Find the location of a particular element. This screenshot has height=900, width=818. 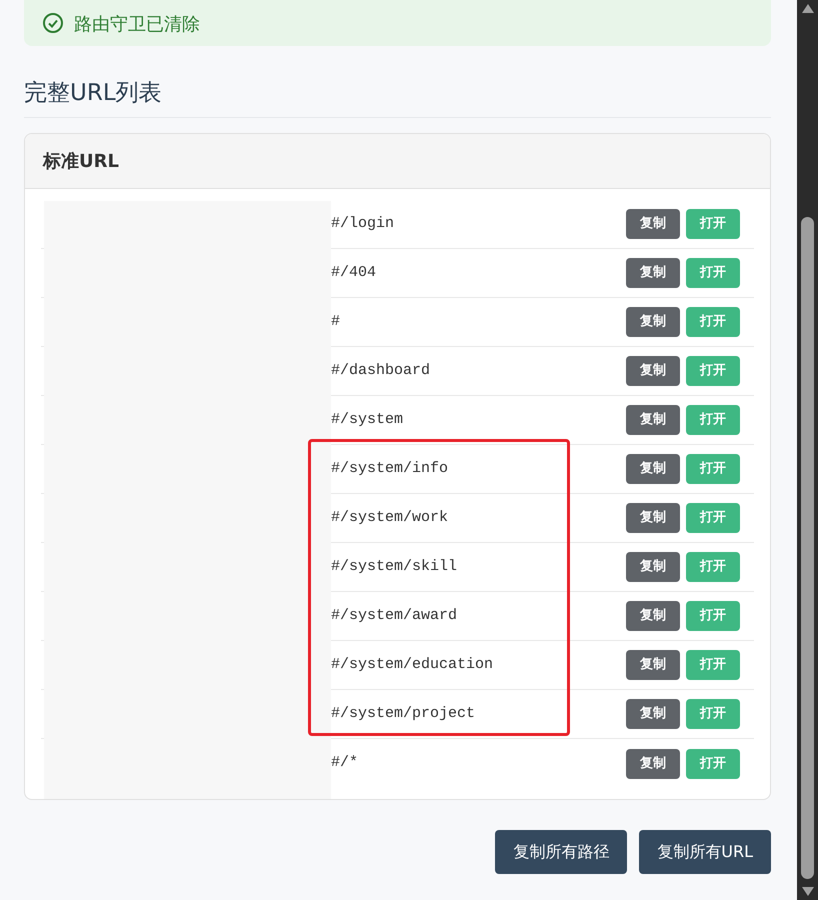

url-path: #/404 is located at coordinates (354, 272).